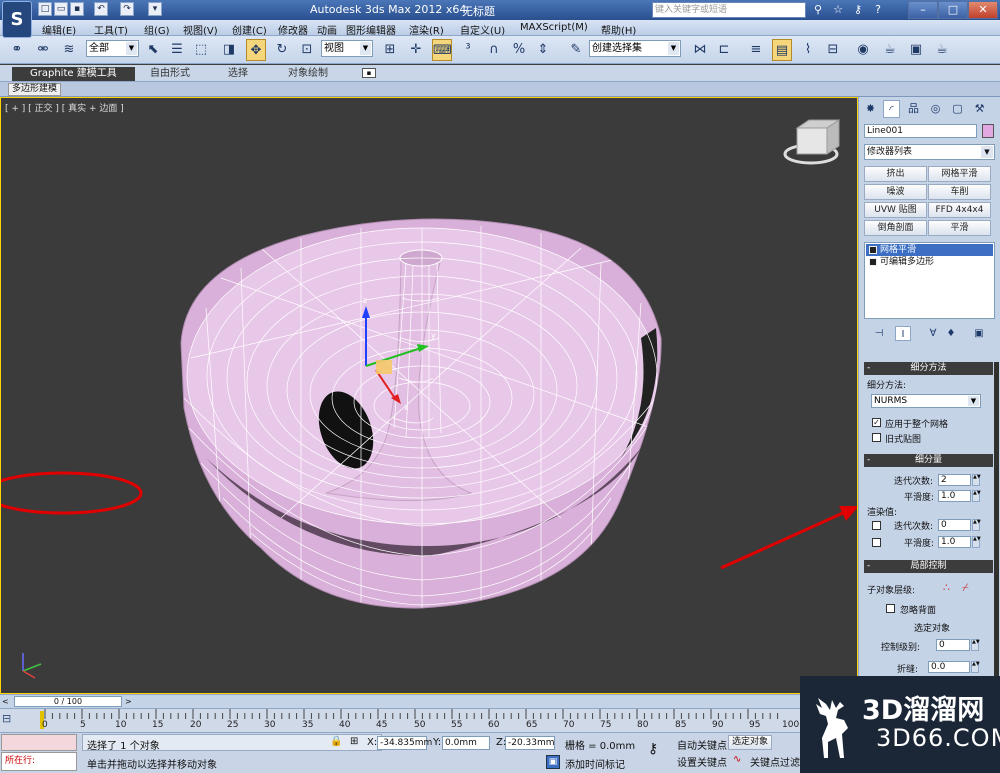  Describe the element at coordinates (128, 701) in the screenshot. I see `time-slider-next-icon: >` at that location.